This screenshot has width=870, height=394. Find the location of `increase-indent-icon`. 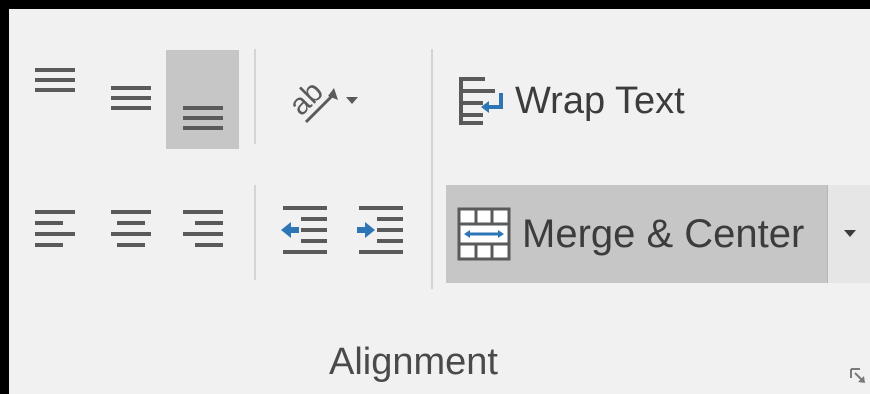

increase-indent-icon is located at coordinates (380, 229).